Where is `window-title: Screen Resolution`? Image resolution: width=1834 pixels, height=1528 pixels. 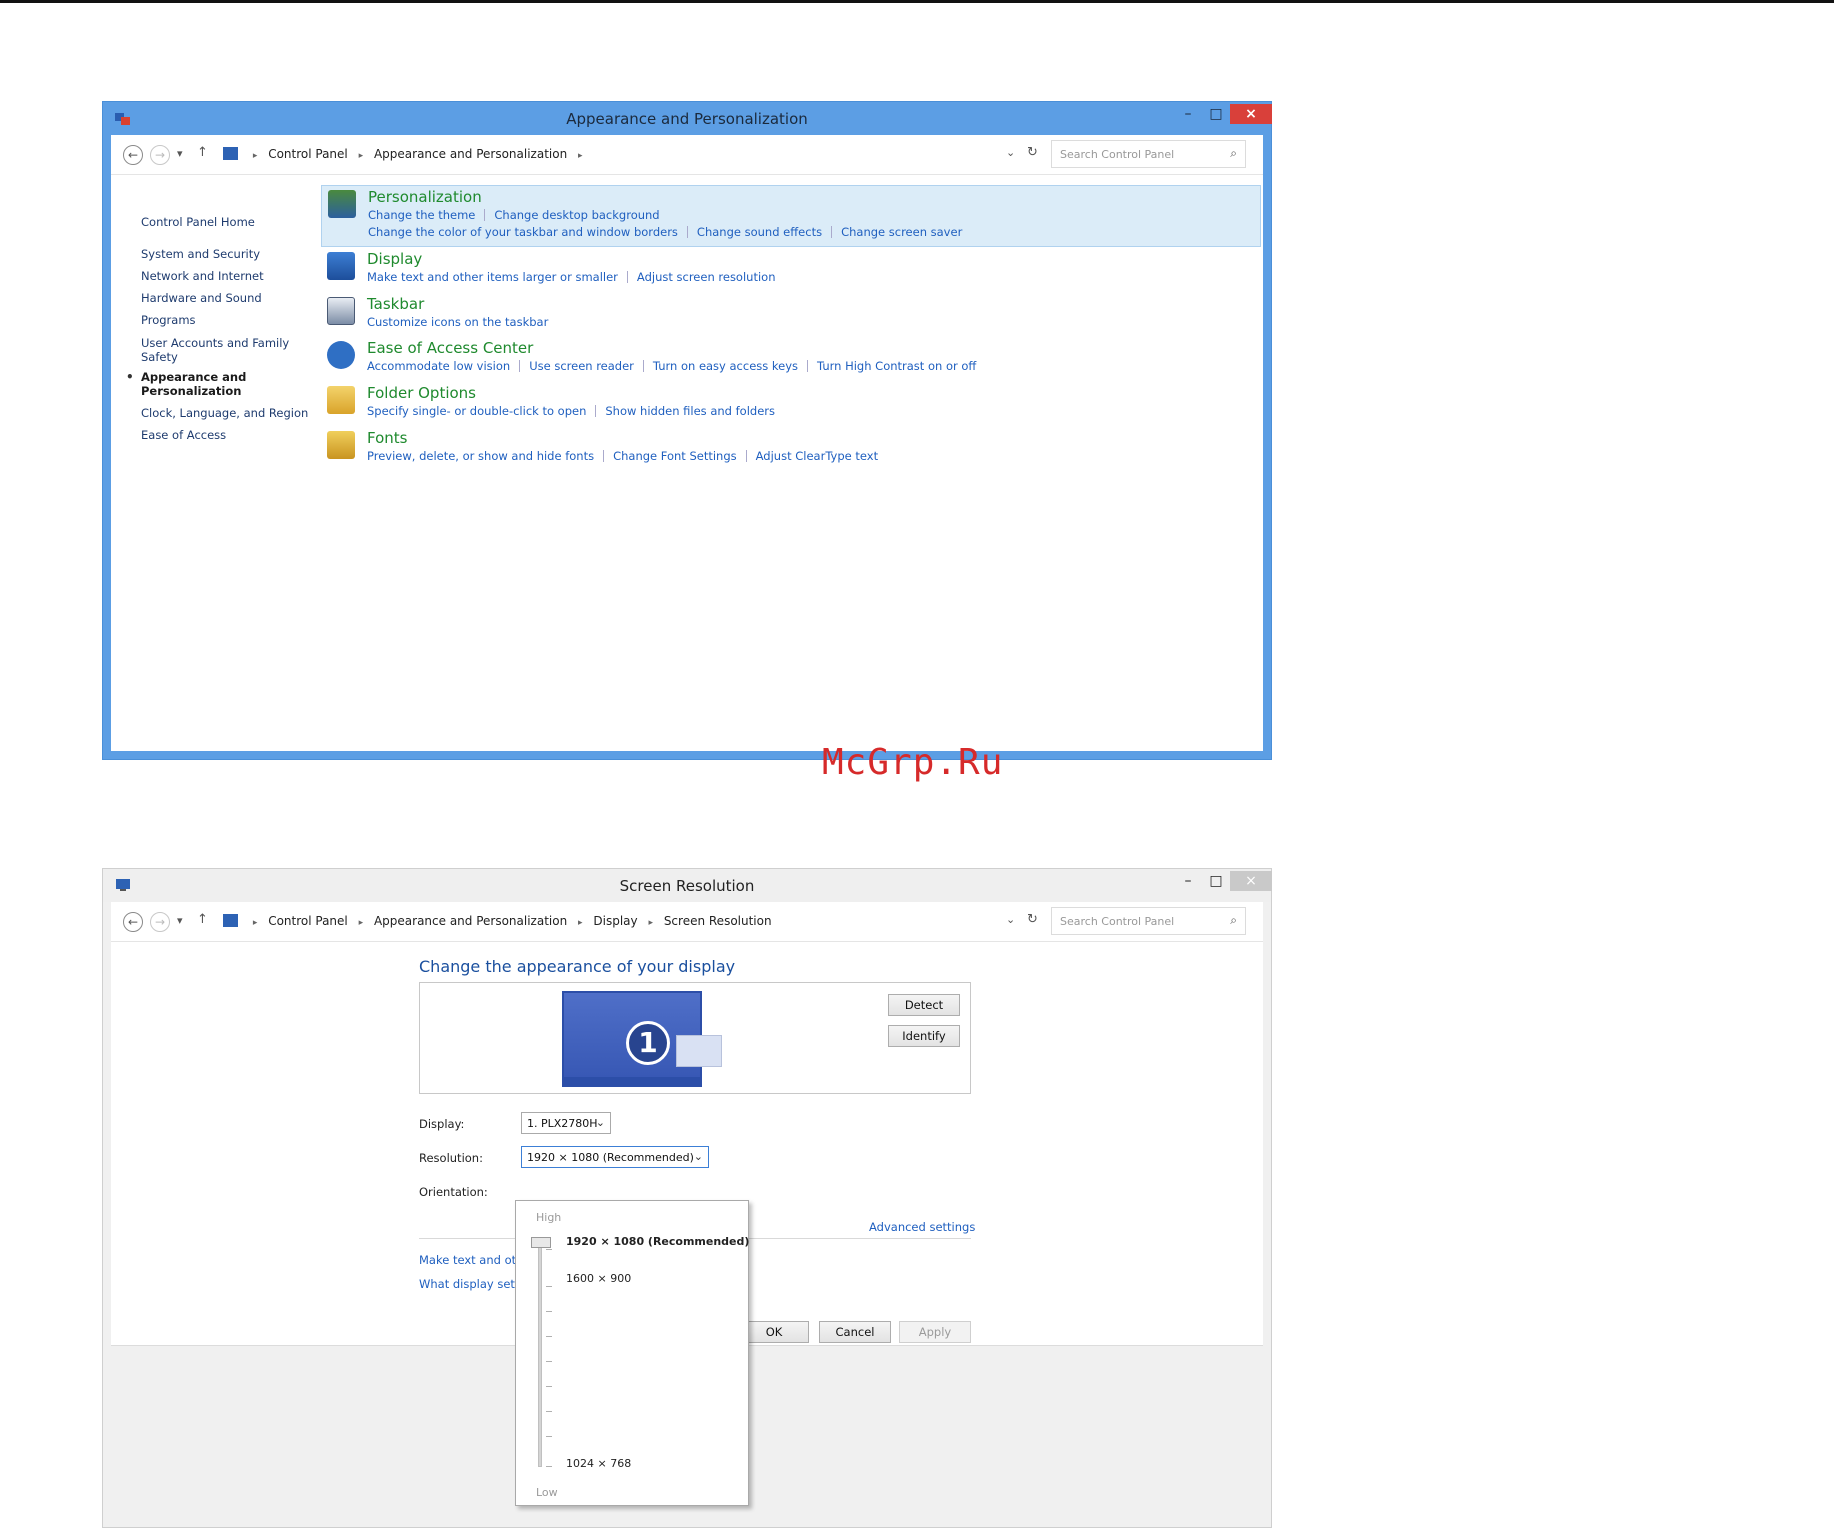
window-title: Screen Resolution is located at coordinates (687, 886).